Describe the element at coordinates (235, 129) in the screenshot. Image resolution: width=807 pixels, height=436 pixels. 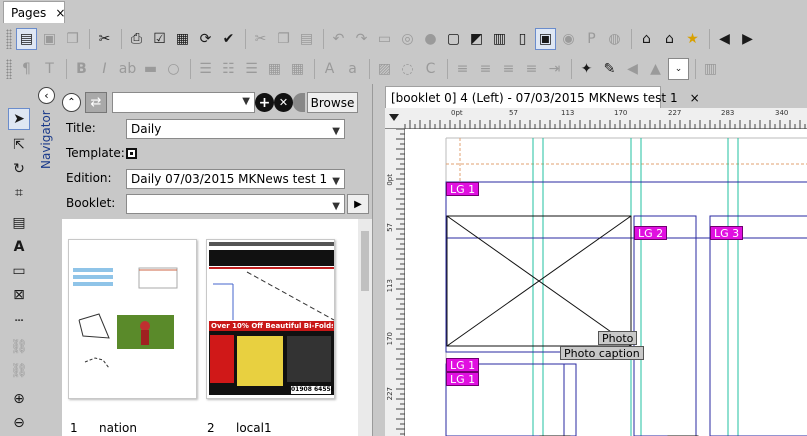
I see `title-select: Daily ▼` at that location.